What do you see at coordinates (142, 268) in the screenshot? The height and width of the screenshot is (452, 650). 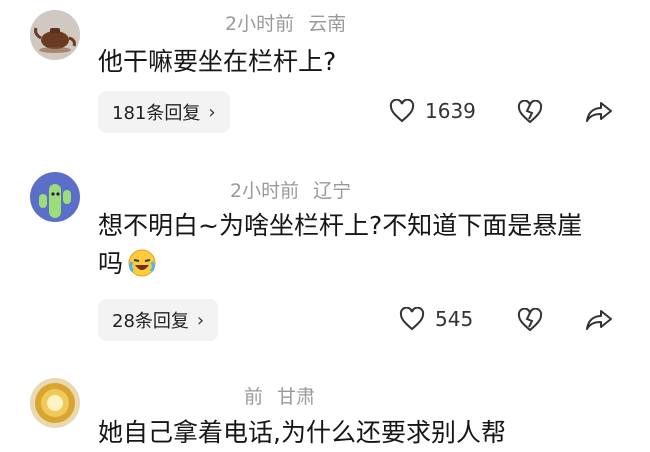 I see `laughing-crying-emoji-icon` at bounding box center [142, 268].